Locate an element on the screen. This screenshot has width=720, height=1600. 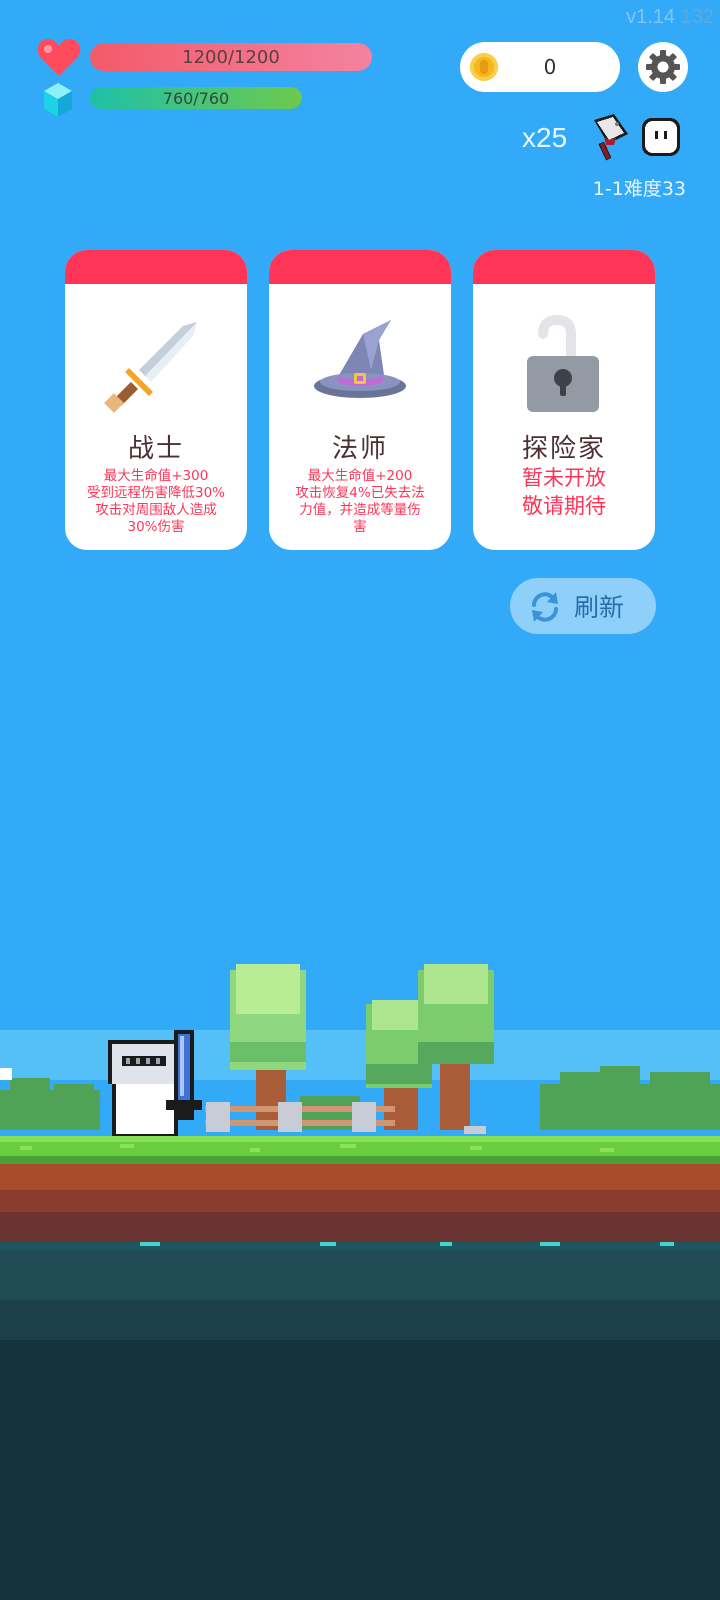
gear-icon is located at coordinates (663, 67).